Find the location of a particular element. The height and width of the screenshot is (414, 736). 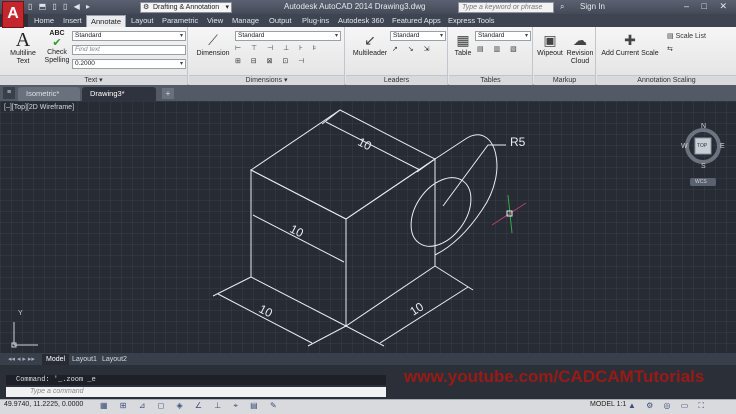

viewcube-top: TOP is located at coordinates (702, 146).